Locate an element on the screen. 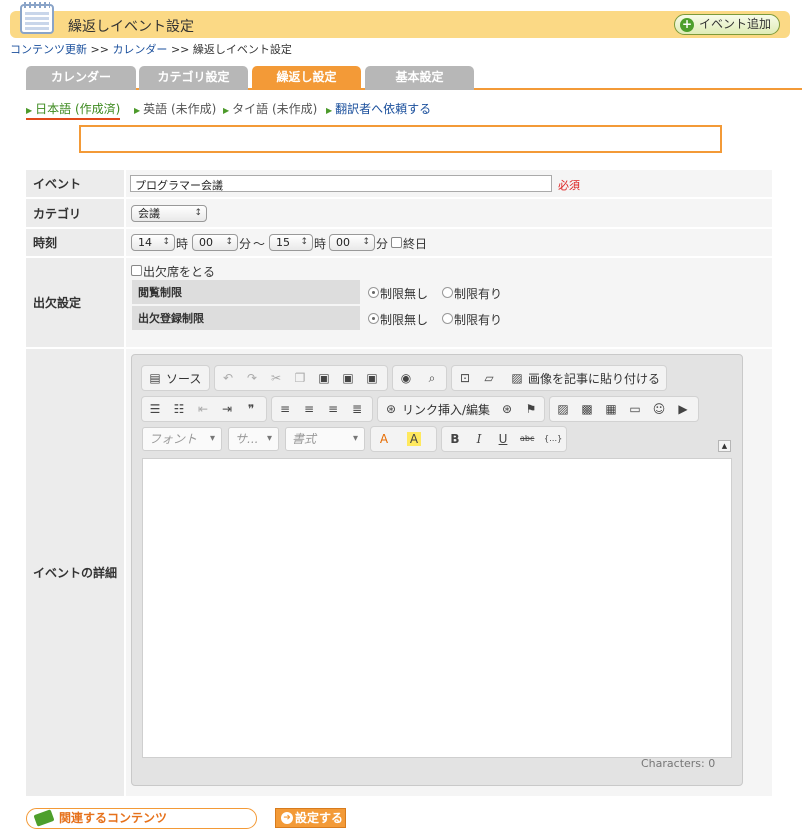 The height and width of the screenshot is (832, 804). text-color-icon: A is located at coordinates (384, 439).